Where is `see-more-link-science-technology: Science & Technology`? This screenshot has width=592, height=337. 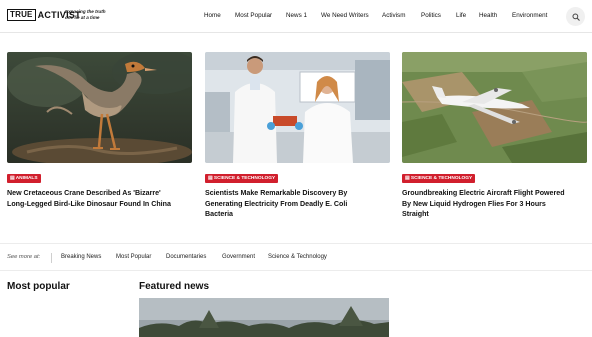
see-more-link-science-technology: Science & Technology is located at coordinates (297, 257).